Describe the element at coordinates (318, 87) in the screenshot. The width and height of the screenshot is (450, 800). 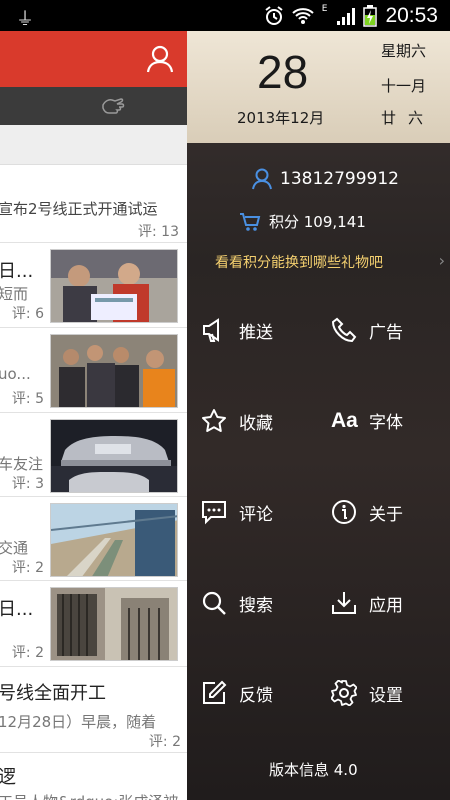
I see `calendar-card: 28 2013年12月 星期六 十一月 廿六` at that location.